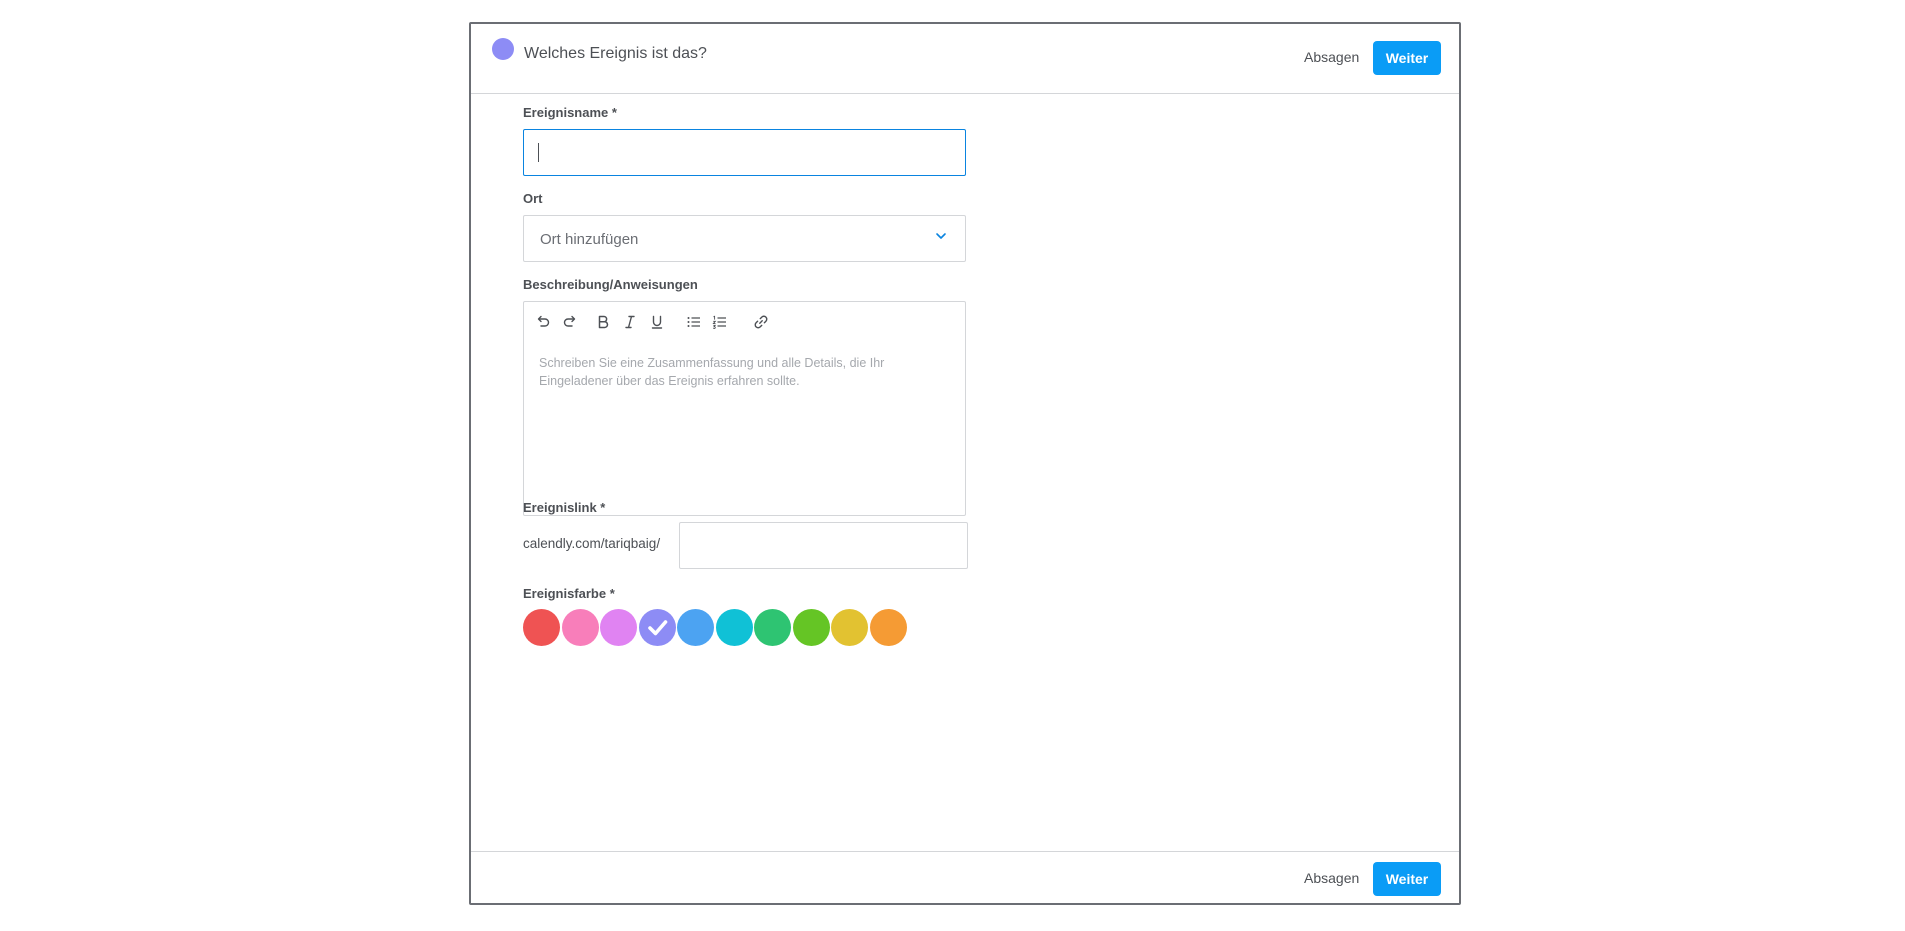 This screenshot has height=931, width=1905. What do you see at coordinates (569, 593) in the screenshot?
I see `event-color-label: Ereignisfarbe *` at bounding box center [569, 593].